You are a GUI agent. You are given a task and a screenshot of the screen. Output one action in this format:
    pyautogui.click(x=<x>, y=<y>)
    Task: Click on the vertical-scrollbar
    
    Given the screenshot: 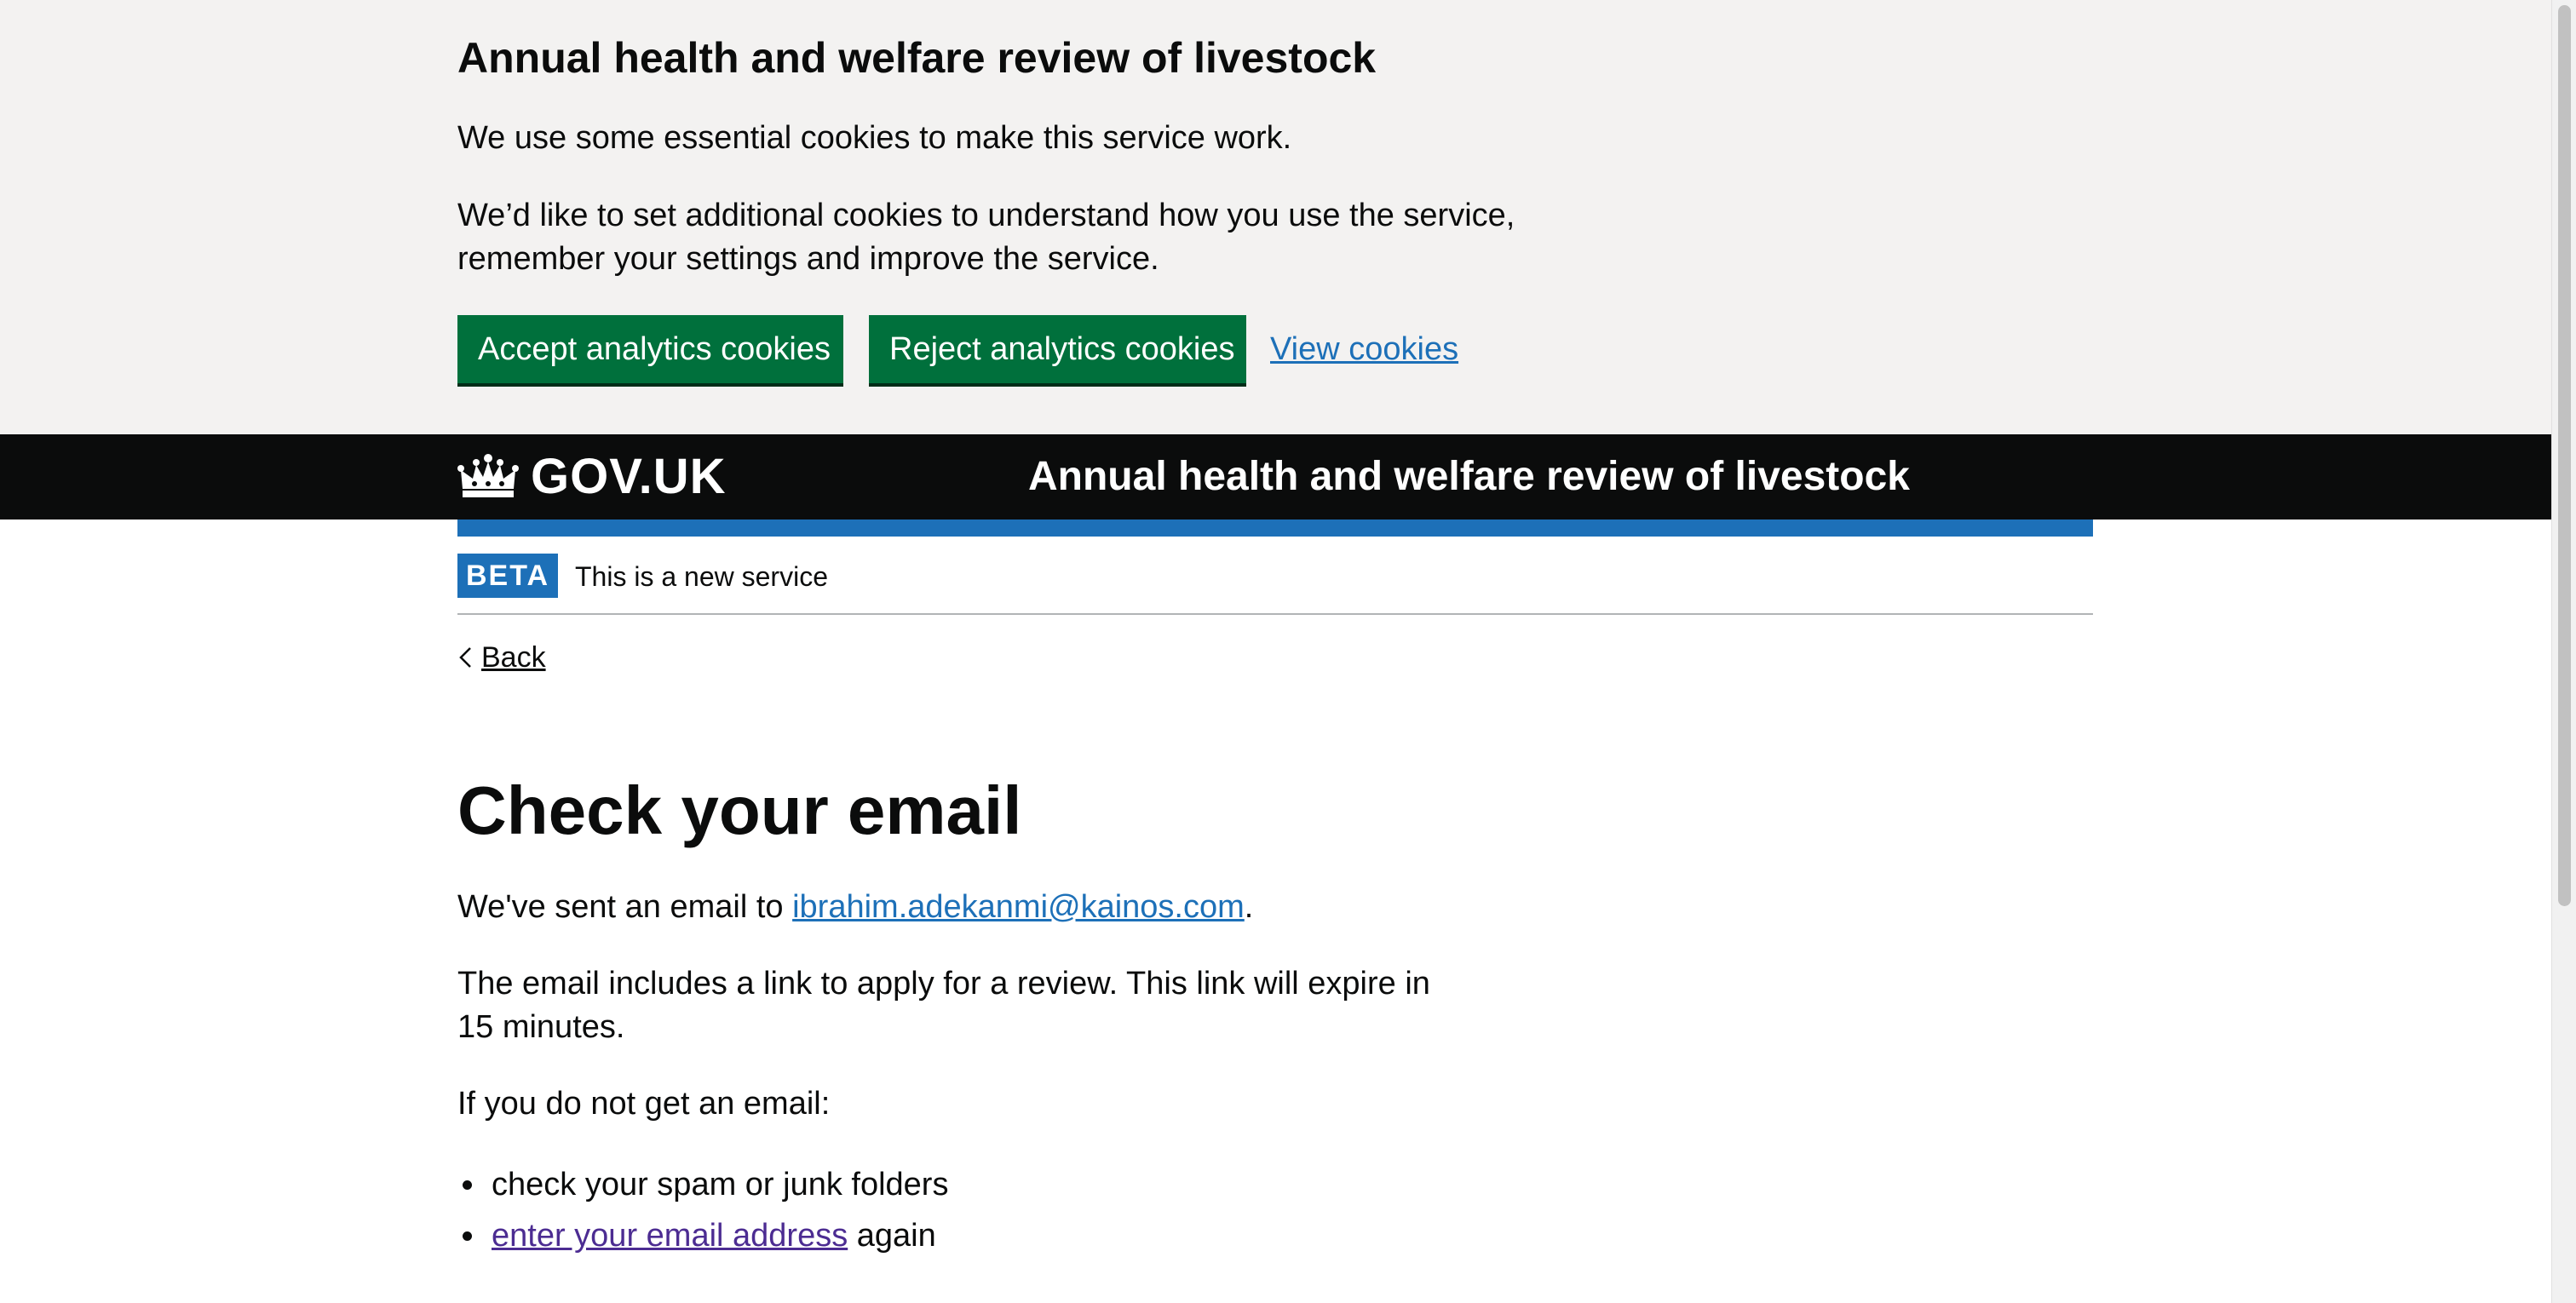 What is the action you would take?
    pyautogui.click(x=2563, y=652)
    